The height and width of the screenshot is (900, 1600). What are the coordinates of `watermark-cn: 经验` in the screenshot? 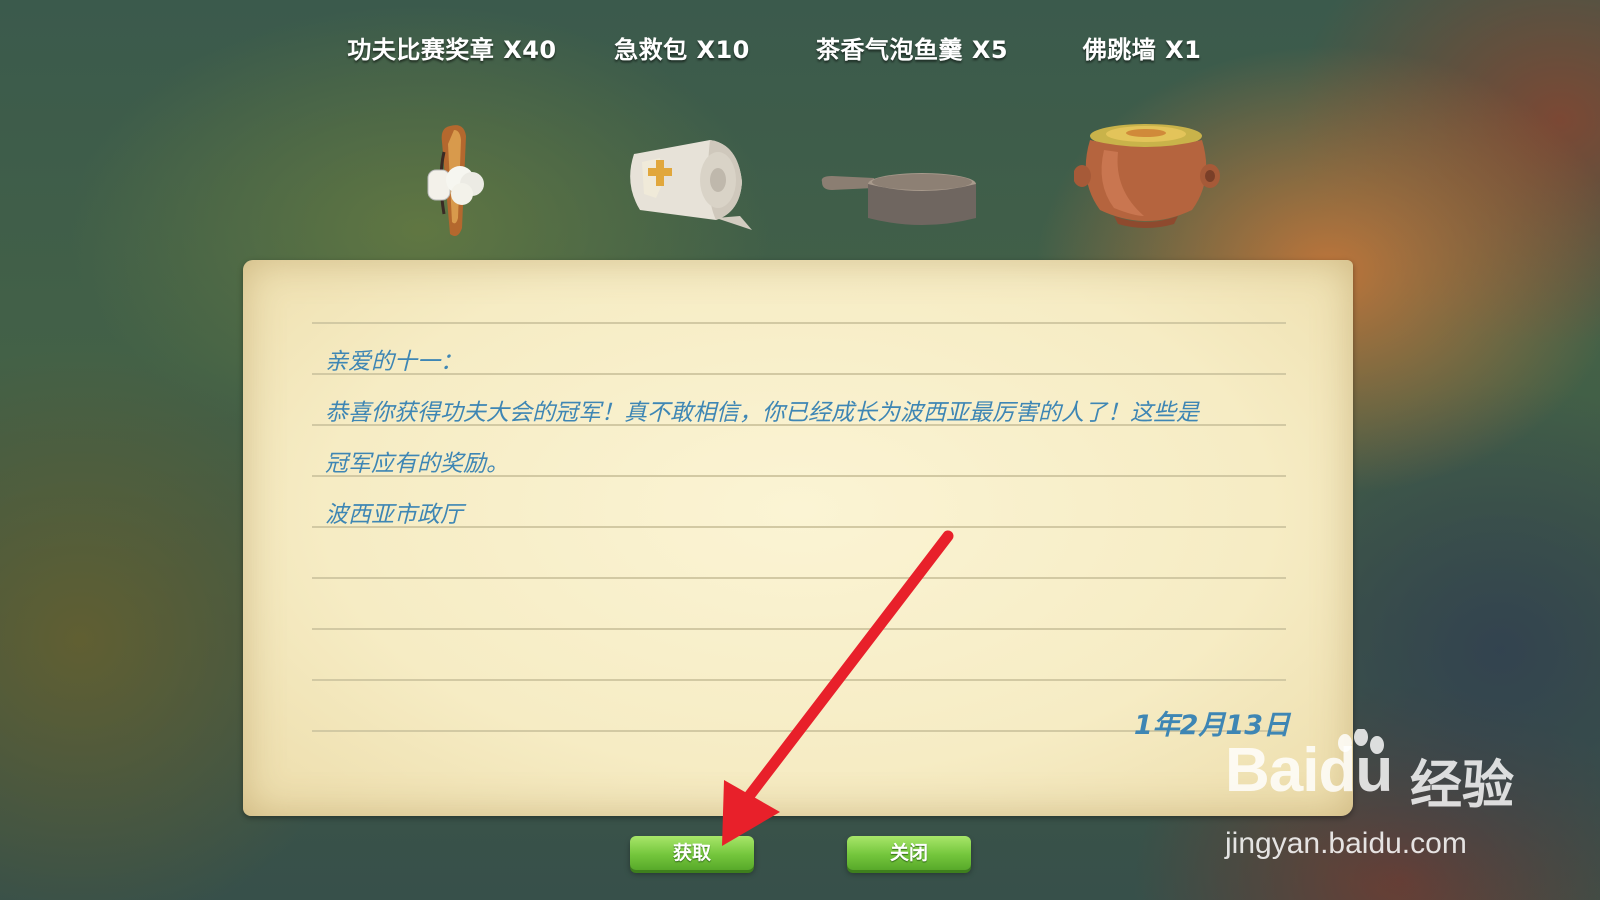 It's located at (1462, 786).